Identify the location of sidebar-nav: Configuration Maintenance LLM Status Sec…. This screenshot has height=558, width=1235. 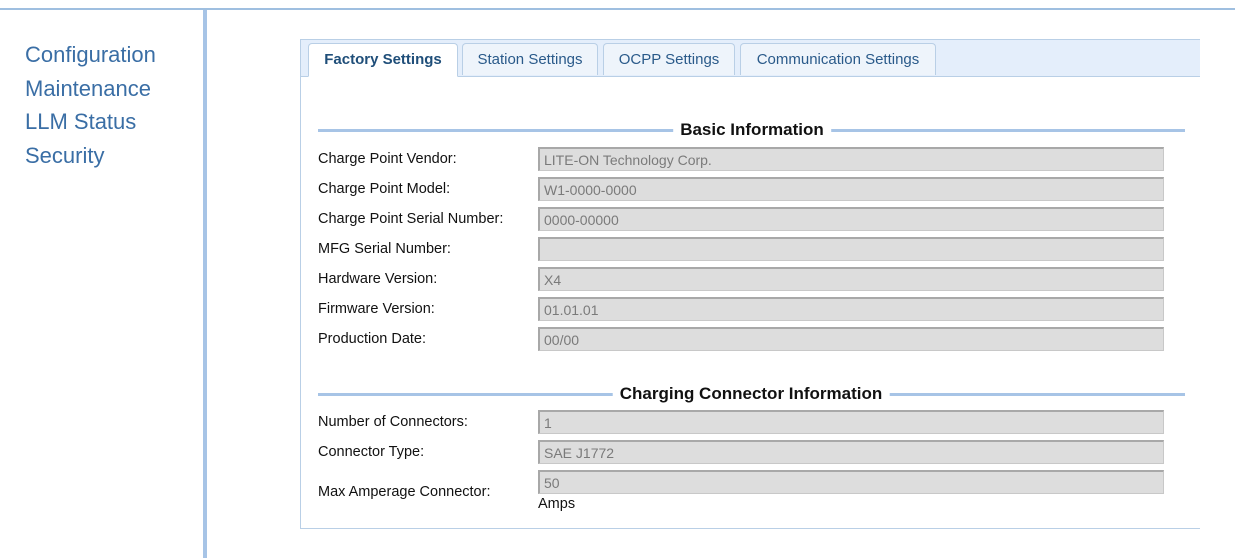
(90, 105).